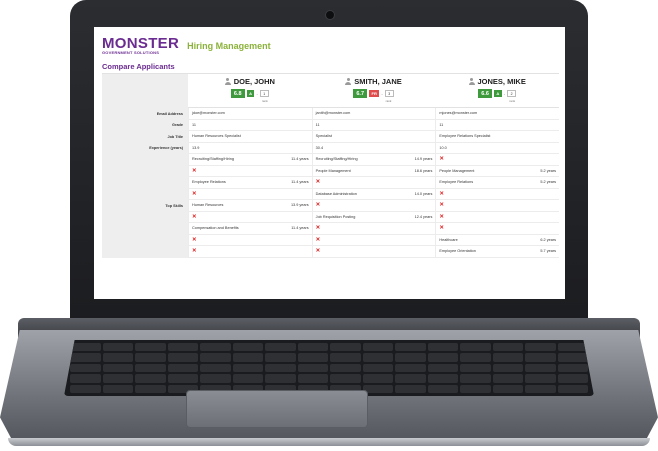  Describe the element at coordinates (330, 15) in the screenshot. I see `webcam` at that location.